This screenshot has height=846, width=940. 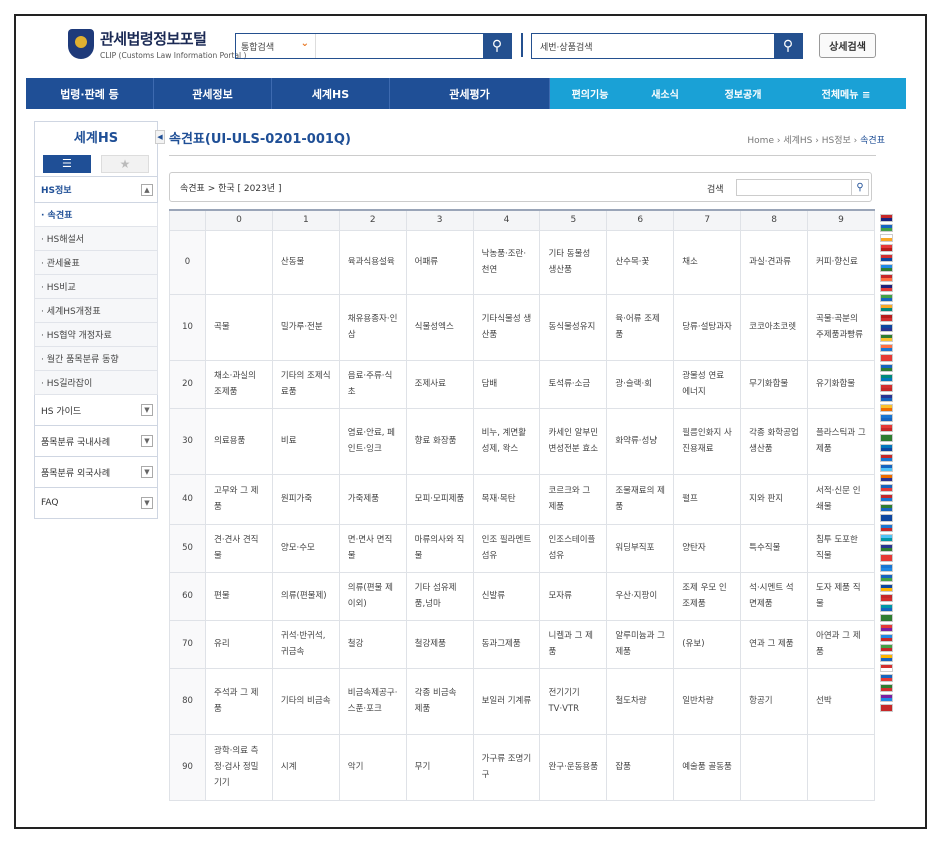 I want to click on hs-search-input: 세번·상품검색, so click(x=653, y=46).